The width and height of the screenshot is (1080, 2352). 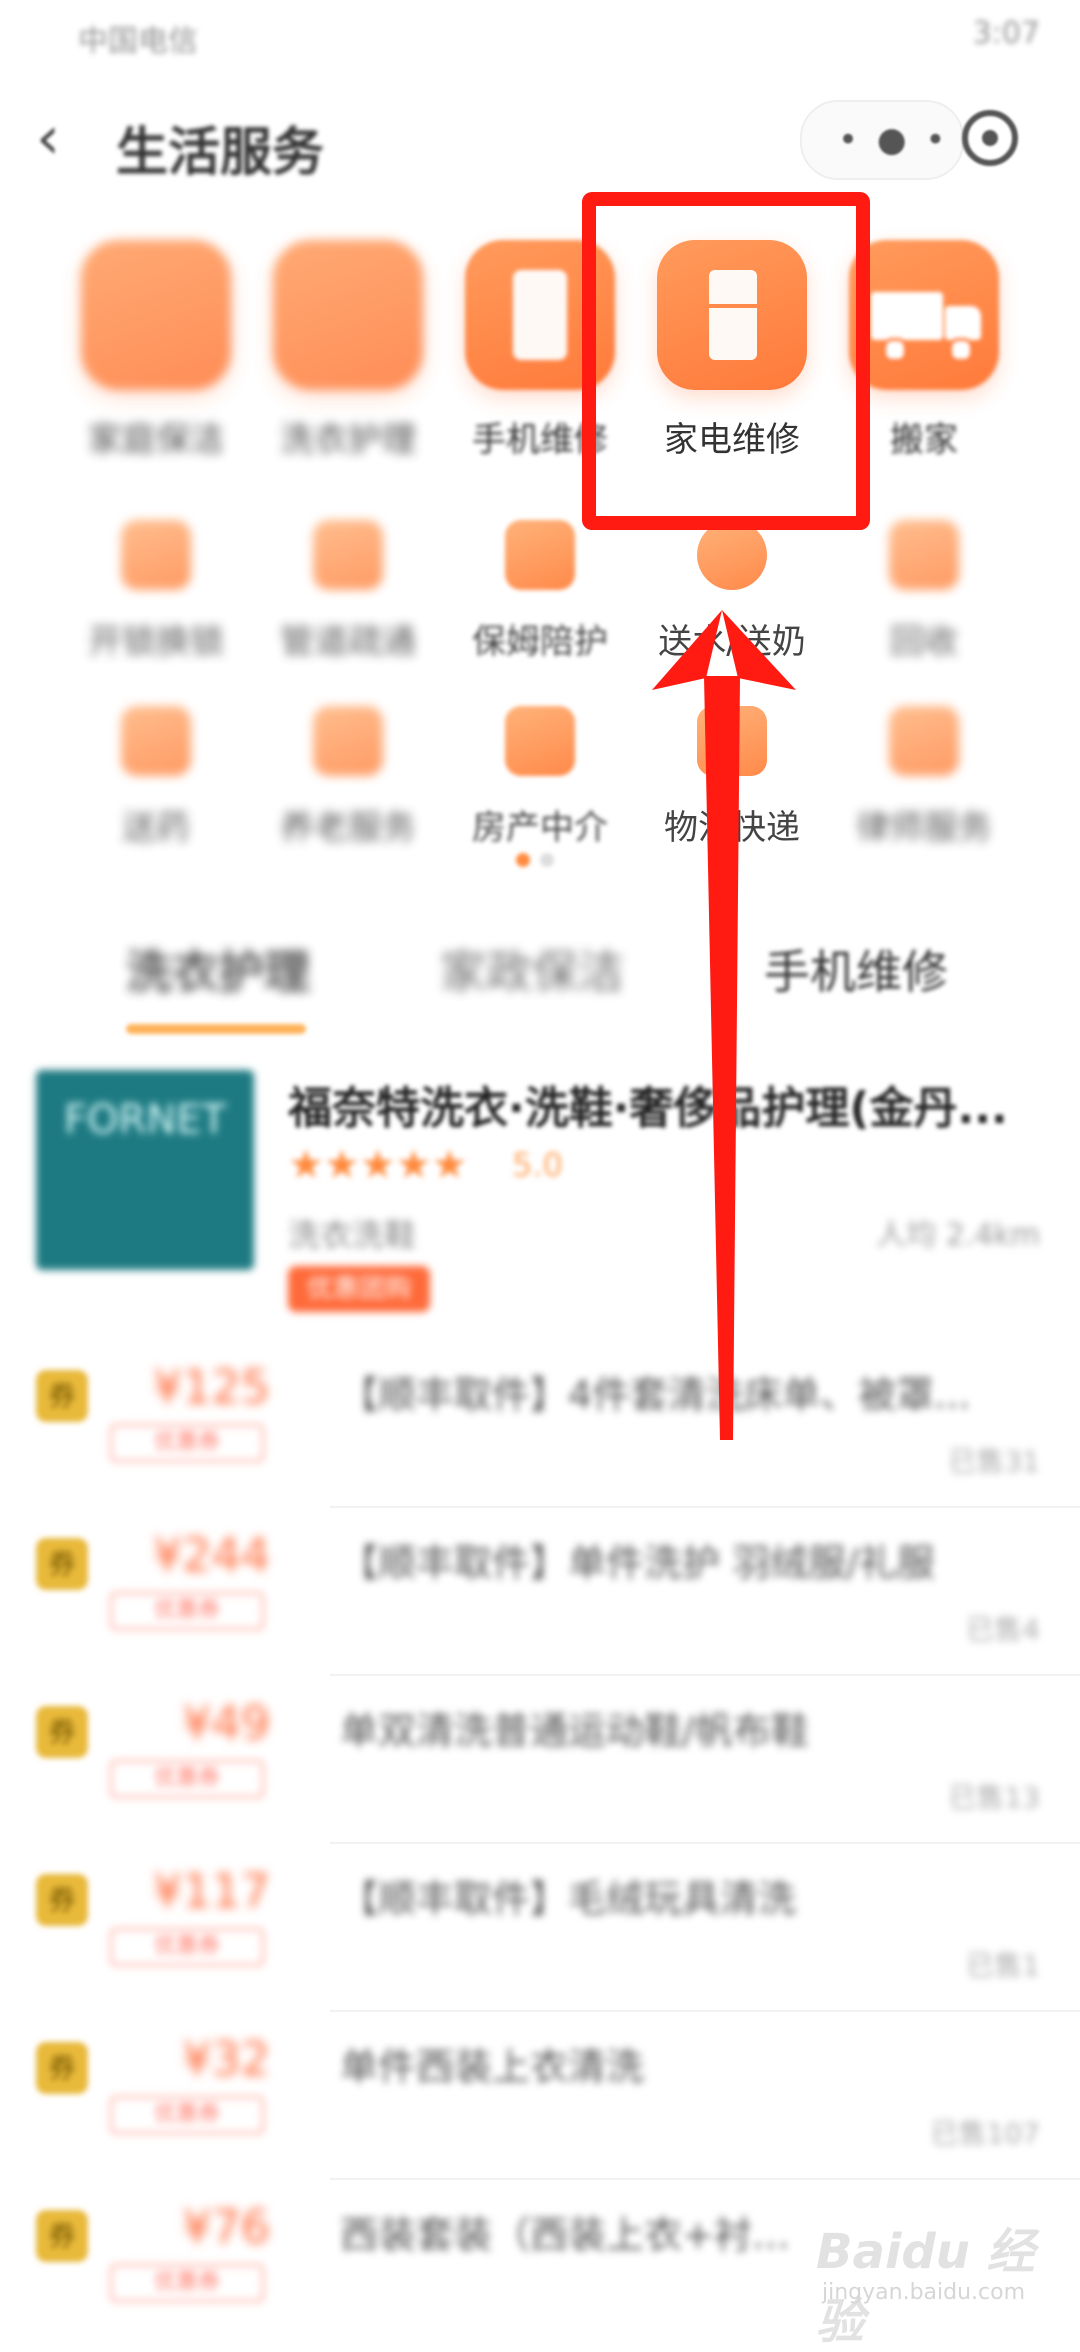 What do you see at coordinates (732, 777) in the screenshot?
I see `service-express: 物流快递` at bounding box center [732, 777].